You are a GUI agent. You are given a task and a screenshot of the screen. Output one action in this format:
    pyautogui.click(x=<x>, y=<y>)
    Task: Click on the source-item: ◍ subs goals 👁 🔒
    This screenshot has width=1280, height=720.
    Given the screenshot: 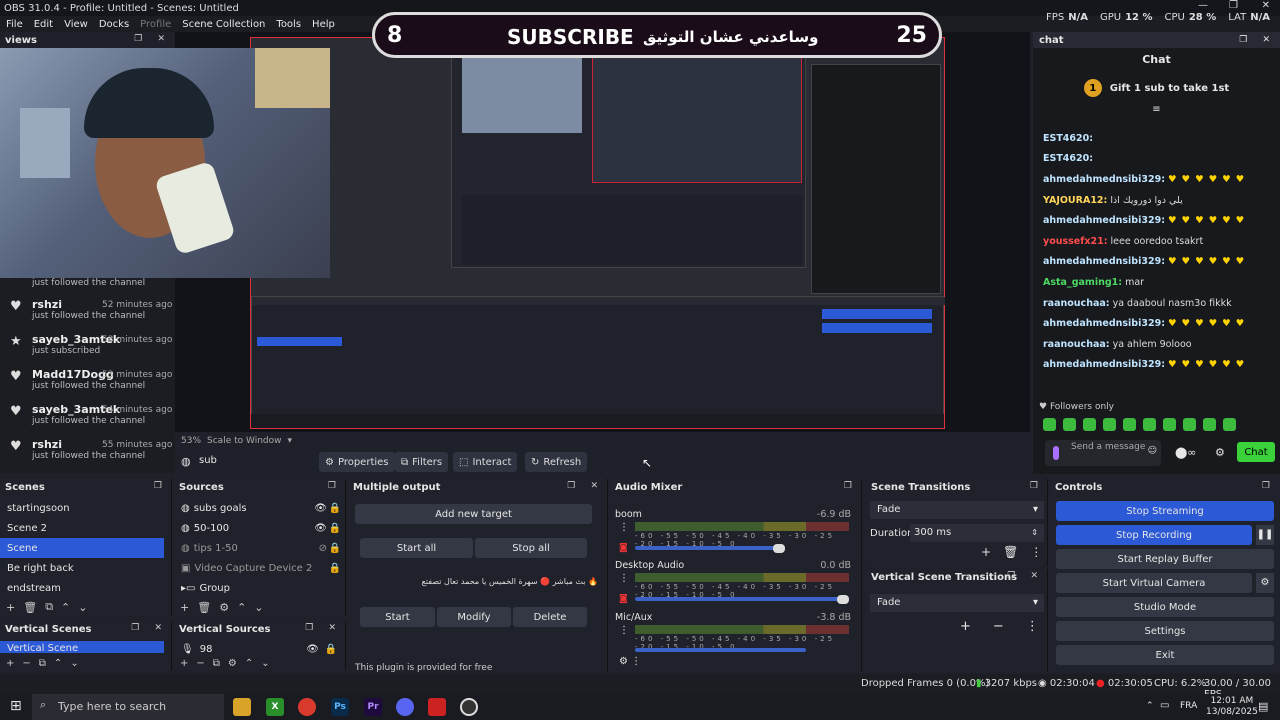 What is the action you would take?
    pyautogui.click(x=259, y=508)
    